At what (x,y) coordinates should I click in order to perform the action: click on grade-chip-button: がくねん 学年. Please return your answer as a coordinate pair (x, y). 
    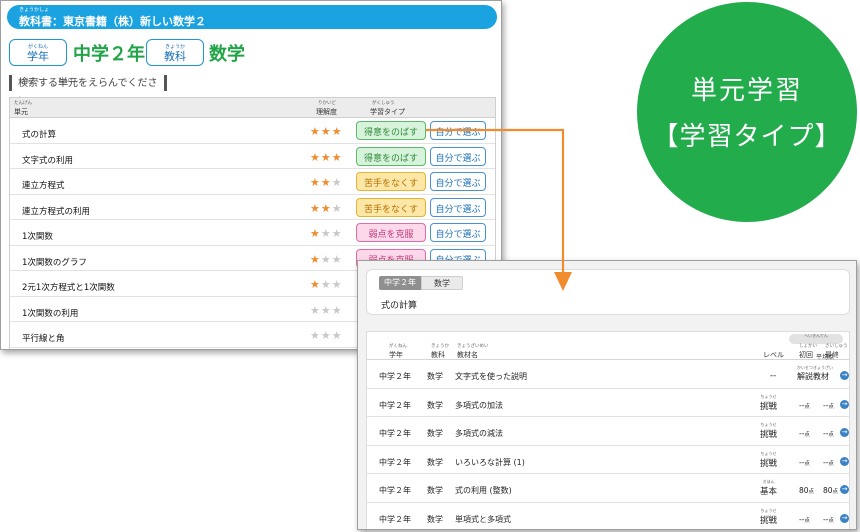
    Looking at the image, I should click on (38, 52).